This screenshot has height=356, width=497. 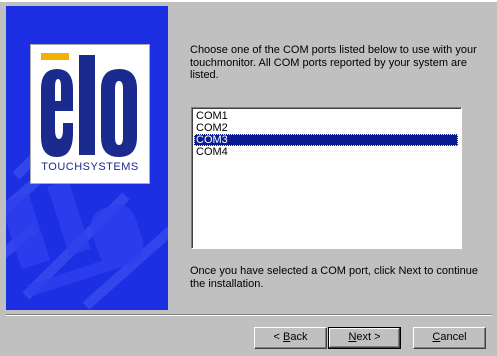 I want to click on com-port-item: COM4, so click(x=326, y=152).